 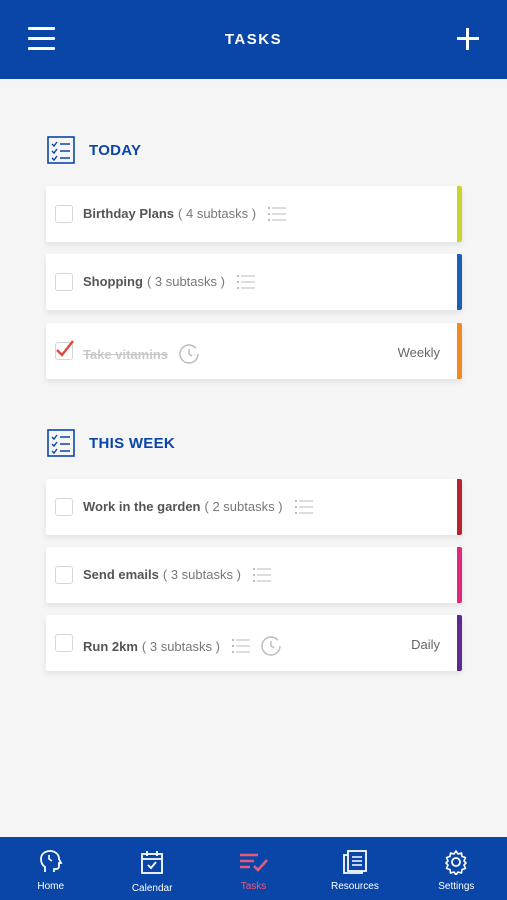 What do you see at coordinates (113, 281) in the screenshot?
I see `task-name: Shopping` at bounding box center [113, 281].